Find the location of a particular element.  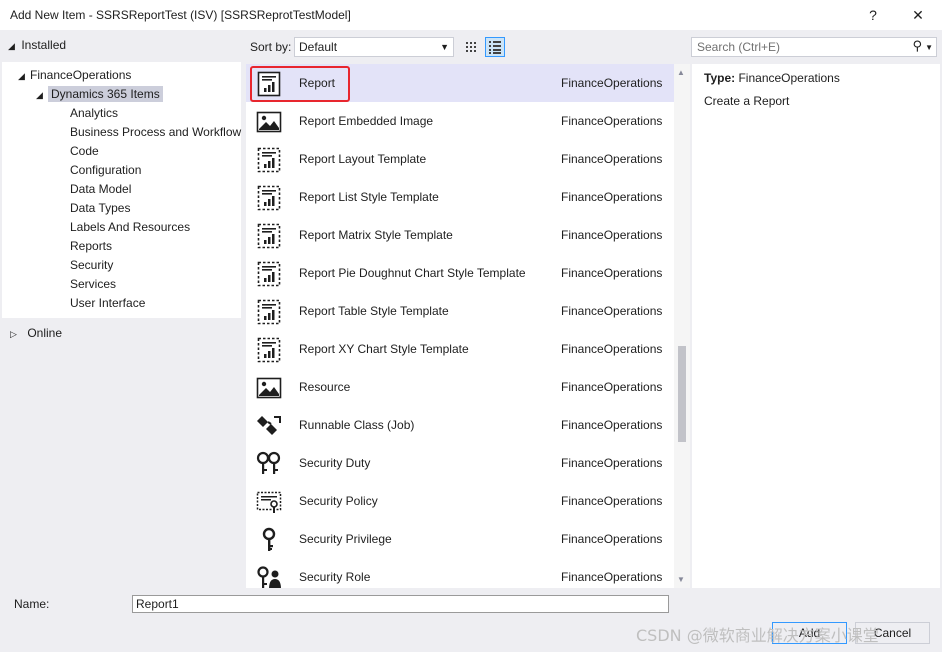

item-name: Resource is located at coordinates (325, 387).